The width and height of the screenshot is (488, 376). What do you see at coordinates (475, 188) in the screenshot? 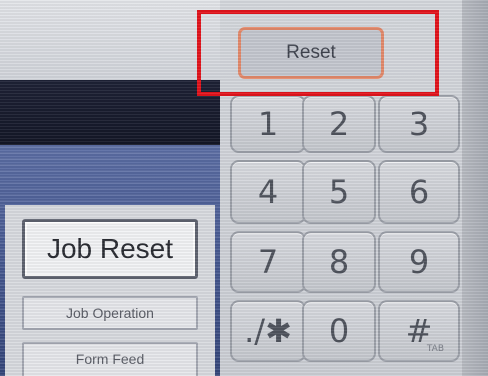
I see `bezel-edge` at bounding box center [475, 188].